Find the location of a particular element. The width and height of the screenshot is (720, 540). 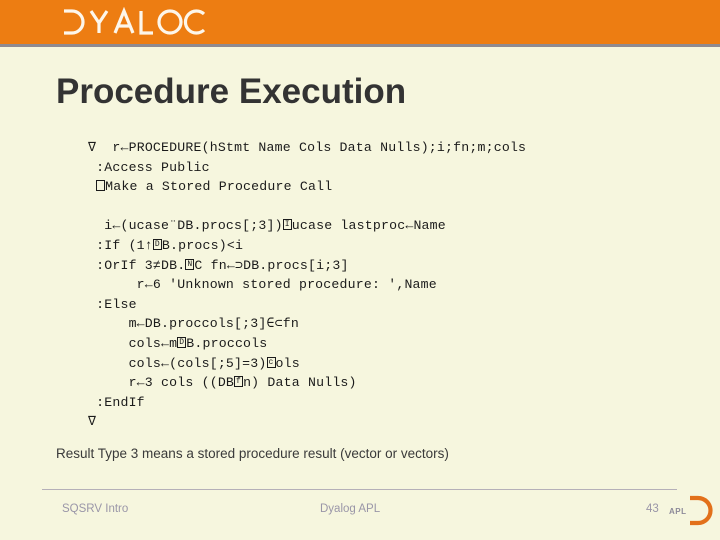

header-band is located at coordinates (360, 22).